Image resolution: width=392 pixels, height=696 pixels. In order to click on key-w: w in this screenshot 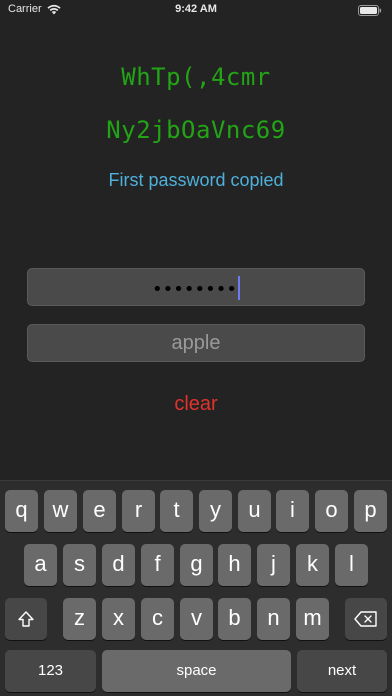, I will do `click(60, 511)`.